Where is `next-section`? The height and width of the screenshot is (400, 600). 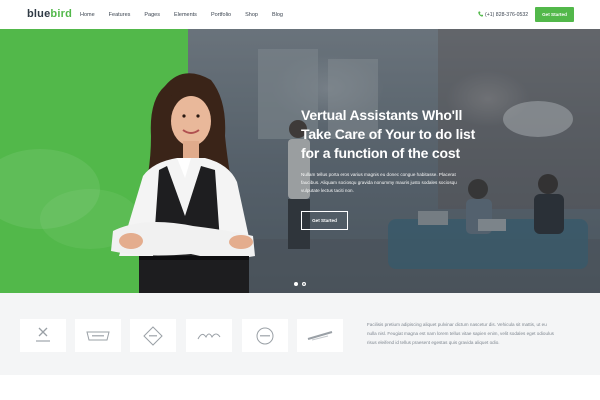
next-section is located at coordinates (300, 387).